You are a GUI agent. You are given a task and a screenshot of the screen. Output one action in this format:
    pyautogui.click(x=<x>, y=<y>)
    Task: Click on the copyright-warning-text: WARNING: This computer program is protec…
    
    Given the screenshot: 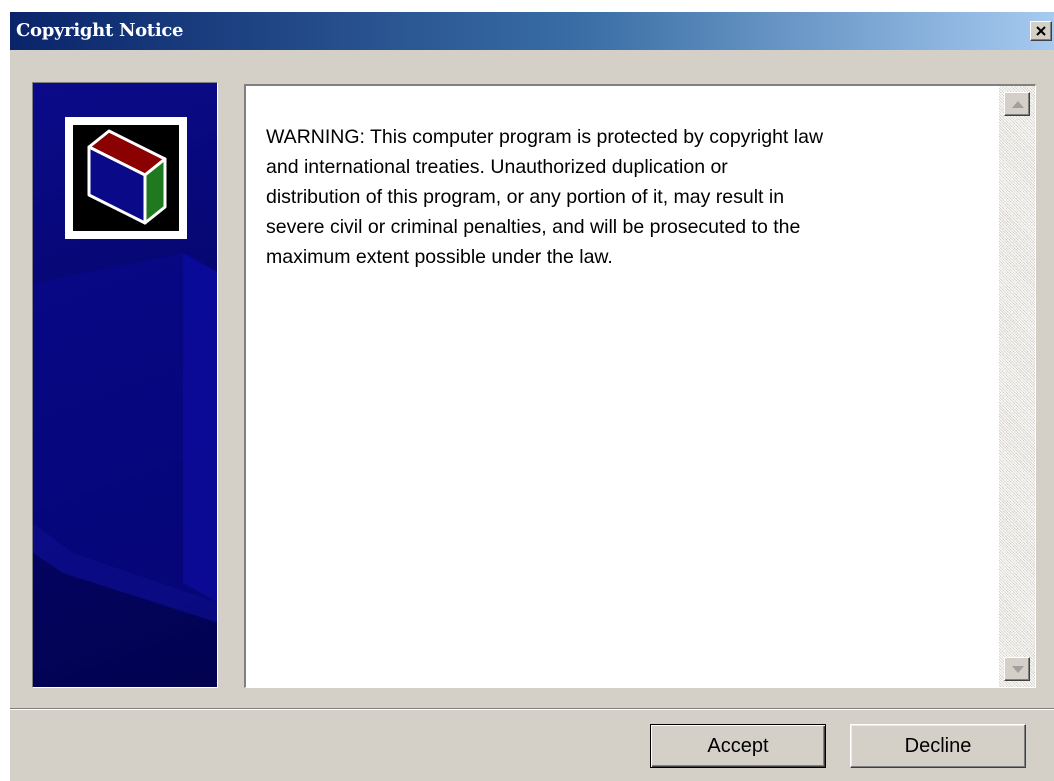 What is the action you would take?
    pyautogui.click(x=545, y=197)
    